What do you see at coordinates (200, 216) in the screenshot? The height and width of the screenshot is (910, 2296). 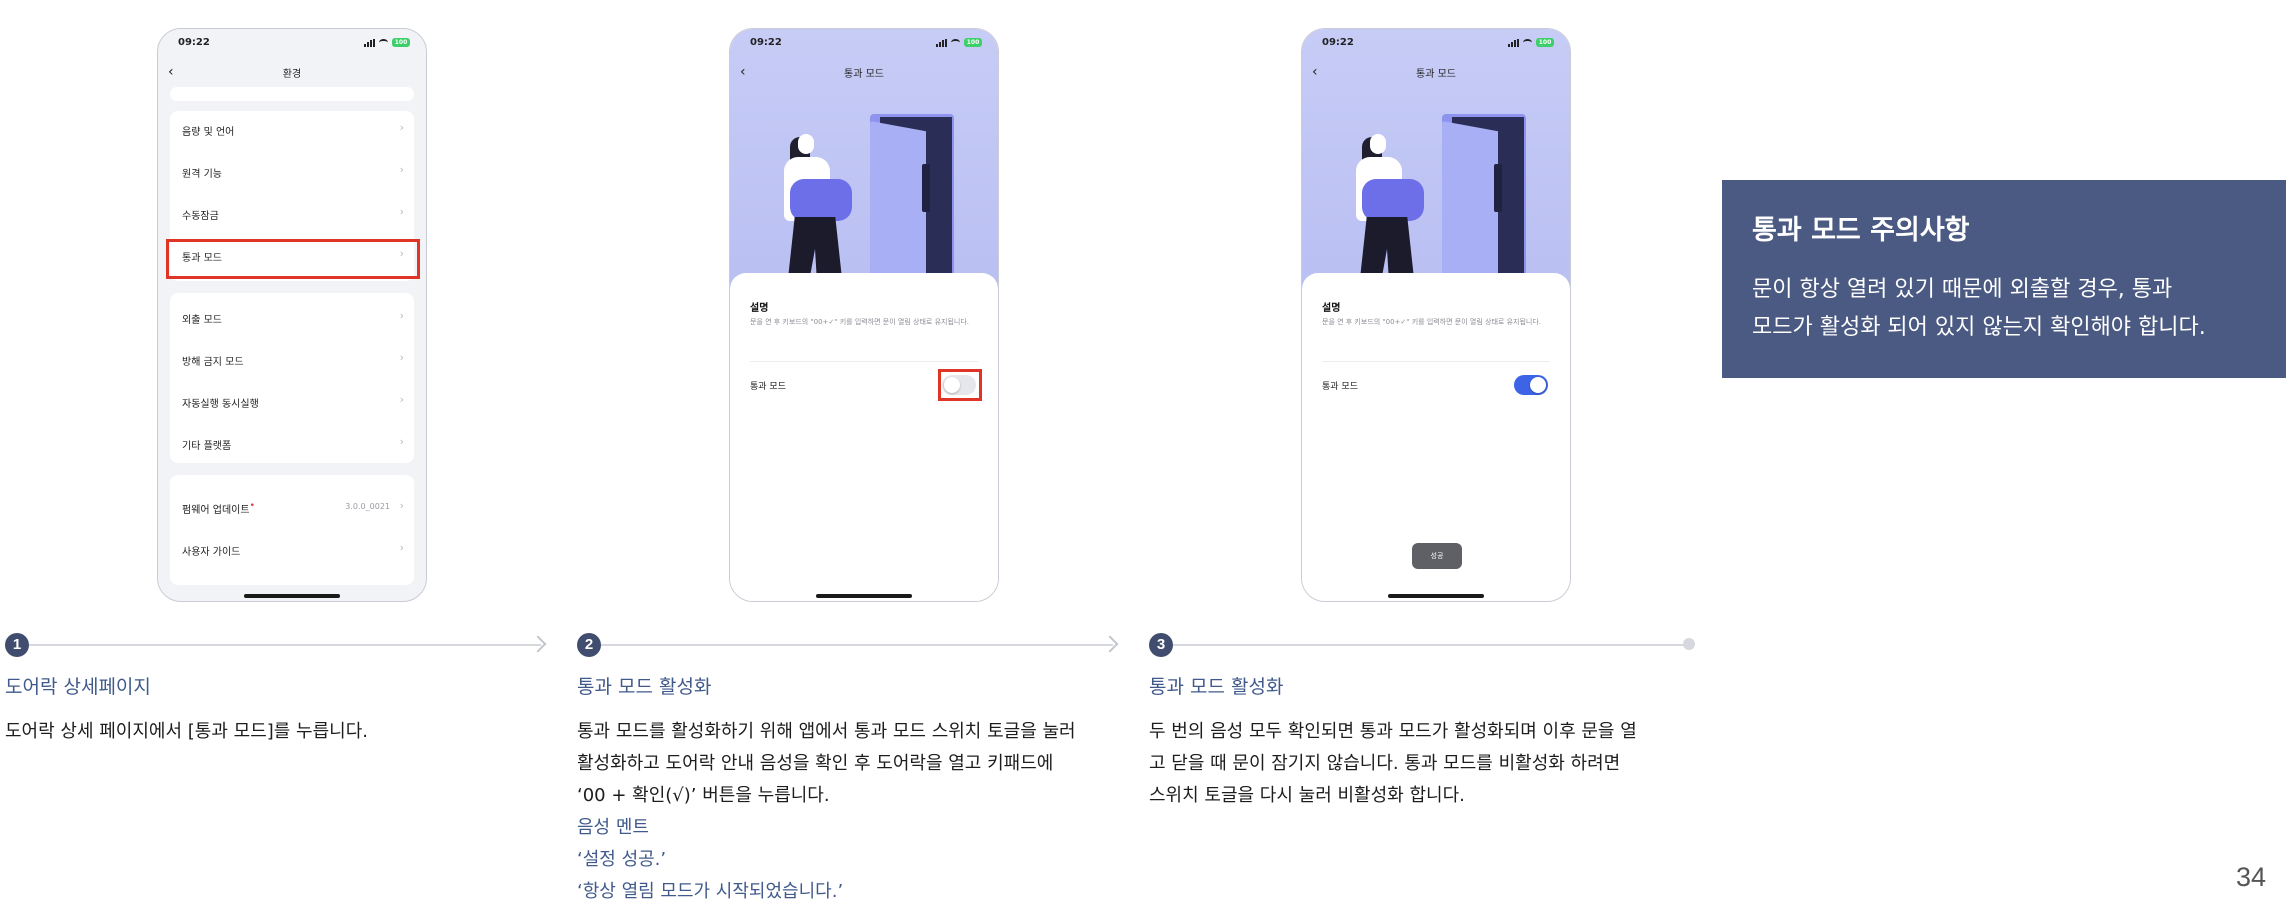 I see `row-label: 수동잠금` at bounding box center [200, 216].